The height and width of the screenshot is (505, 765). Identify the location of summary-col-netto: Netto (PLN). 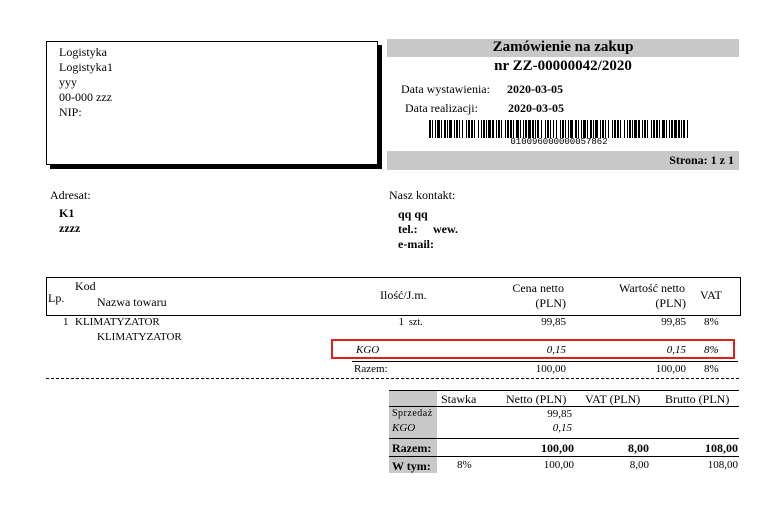
(536, 399).